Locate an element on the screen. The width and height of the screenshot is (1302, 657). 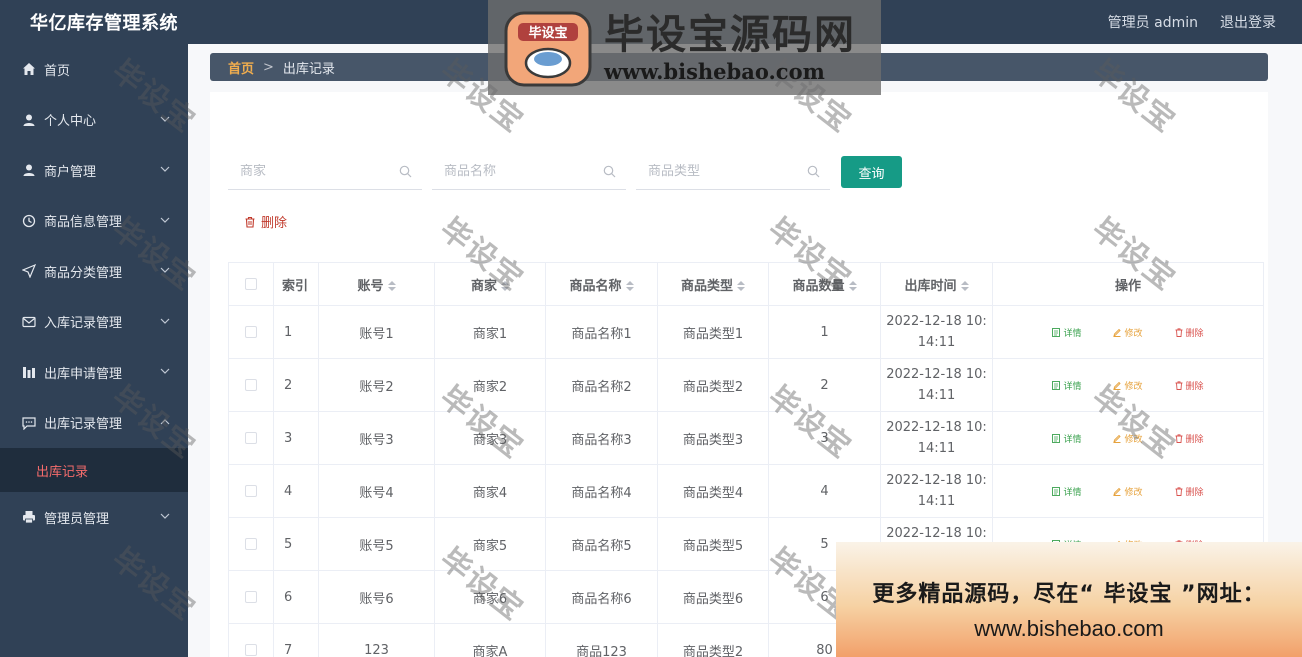
cell-product-type: 商品类型2 is located at coordinates (713, 640).